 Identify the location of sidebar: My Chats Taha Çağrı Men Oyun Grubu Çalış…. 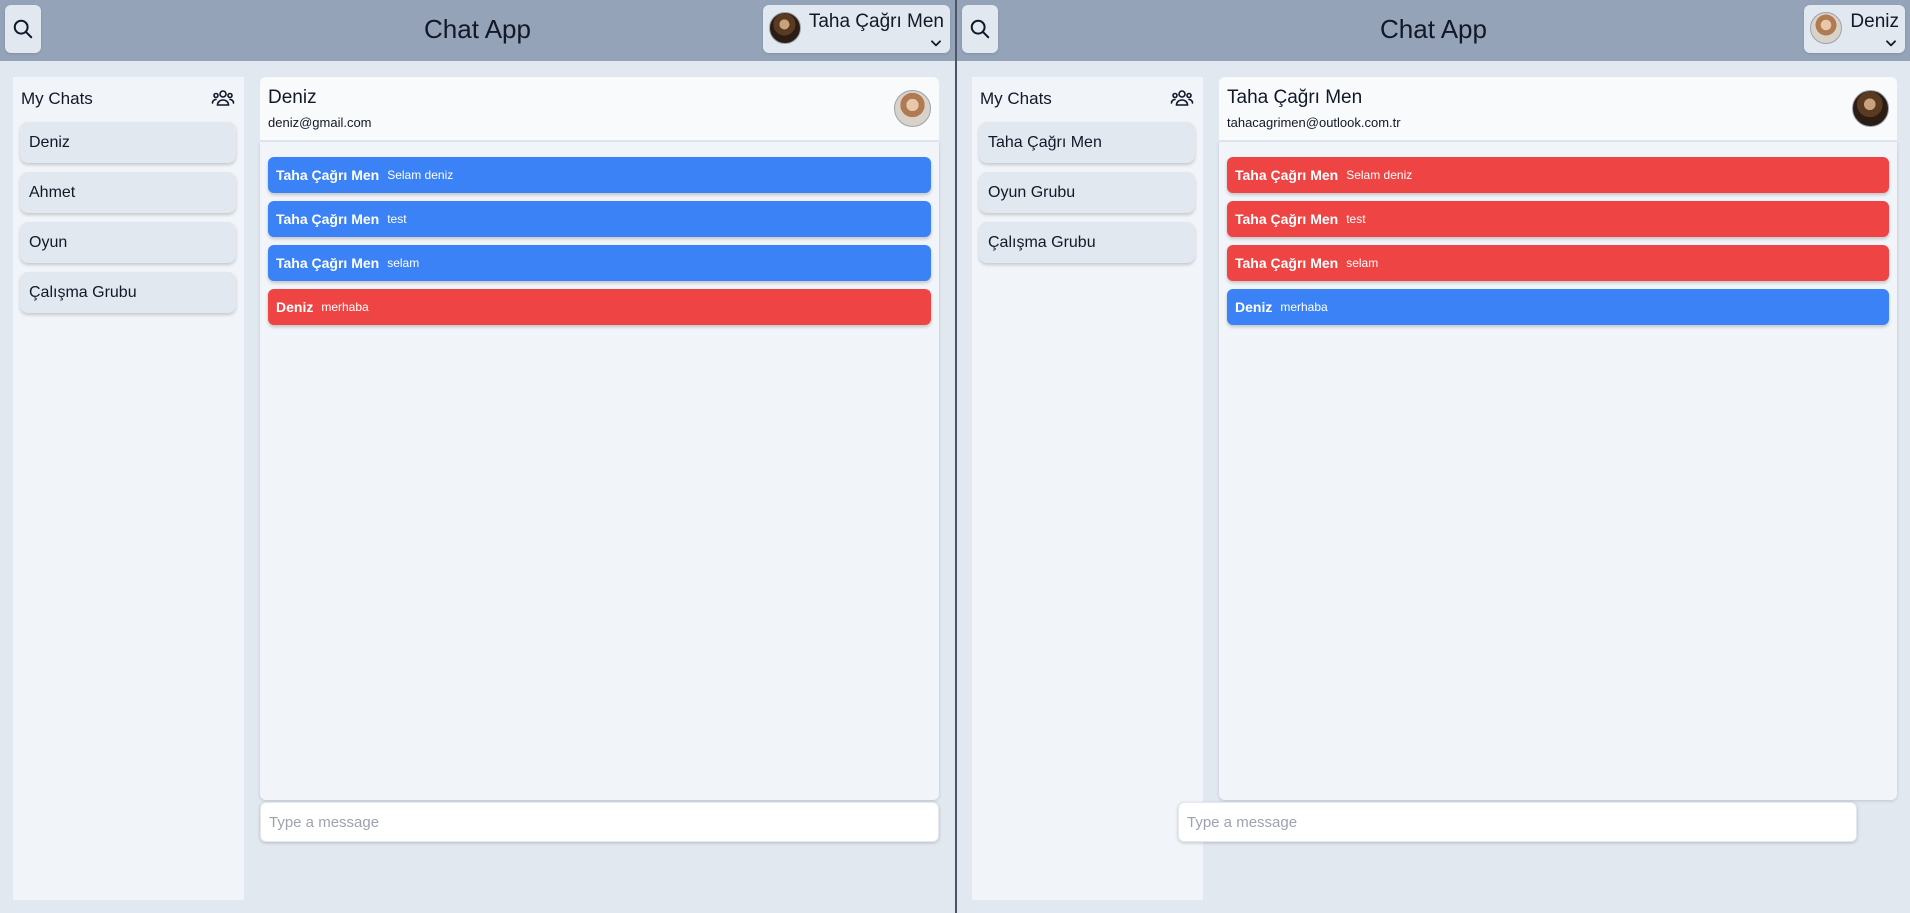
(1087, 488).